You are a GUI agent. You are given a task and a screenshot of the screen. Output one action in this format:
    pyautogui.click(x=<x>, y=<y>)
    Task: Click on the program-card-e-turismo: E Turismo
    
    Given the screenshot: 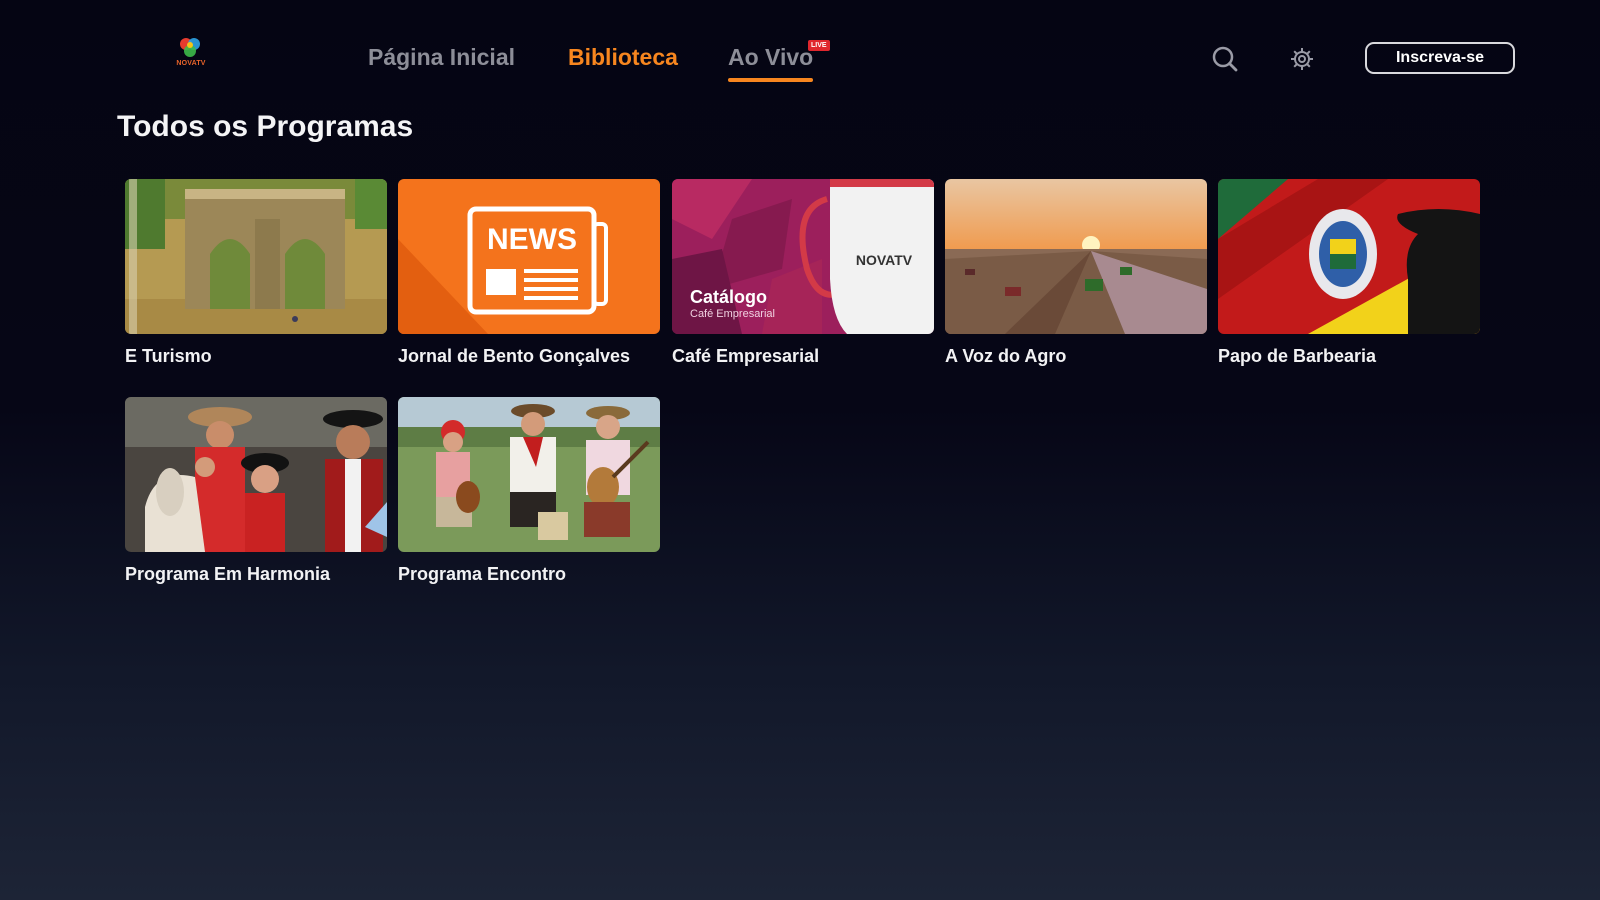 What is the action you would take?
    pyautogui.click(x=256, y=273)
    